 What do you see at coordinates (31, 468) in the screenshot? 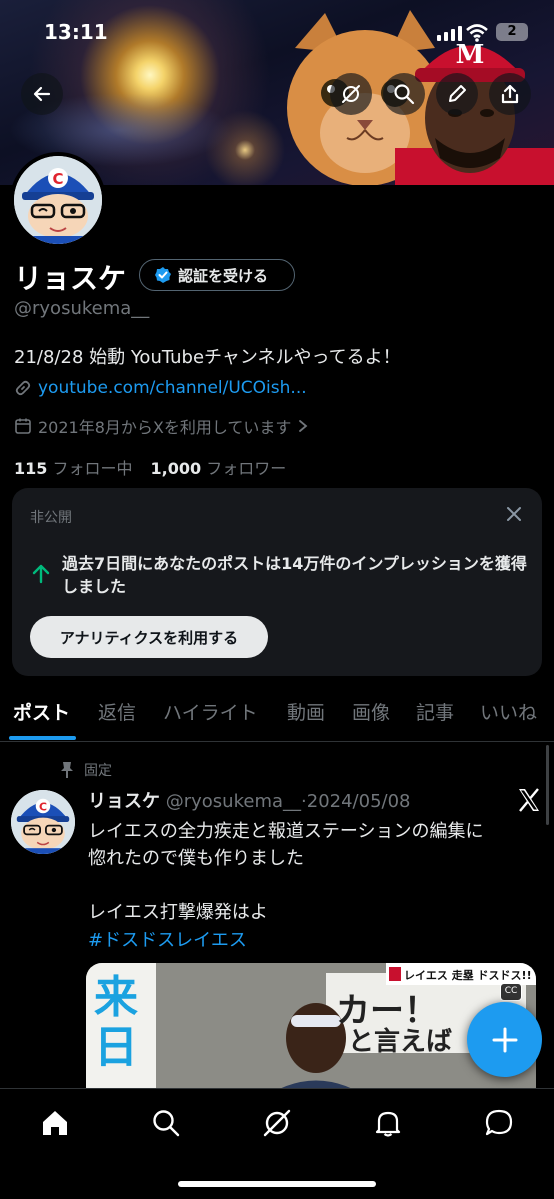
I see `following-count: 115` at bounding box center [31, 468].